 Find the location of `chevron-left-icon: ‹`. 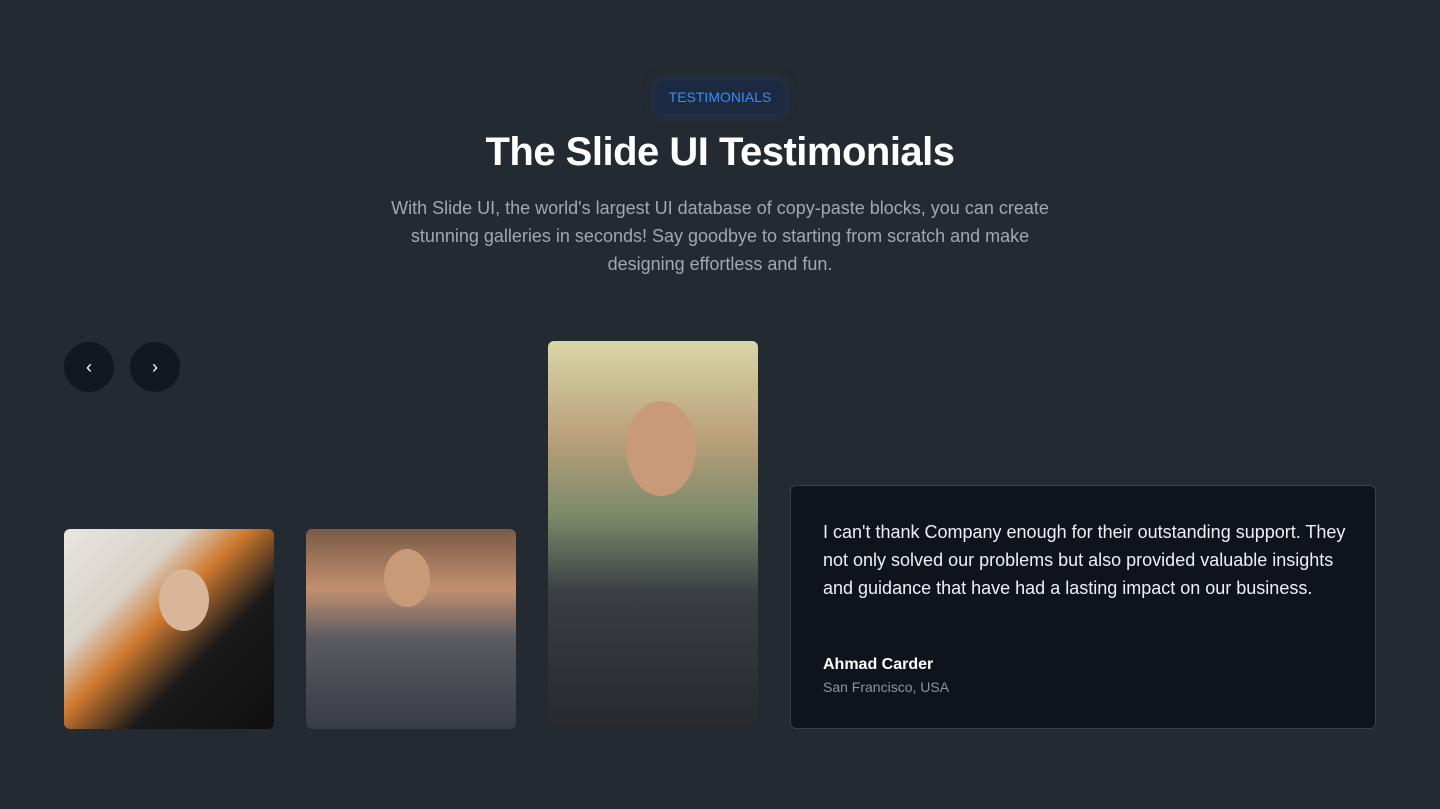

chevron-left-icon: ‹ is located at coordinates (89, 366).